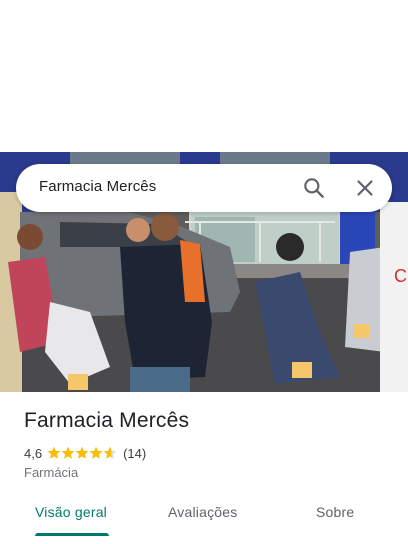  Describe the element at coordinates (107, 420) in the screenshot. I see `place-title: Farmacia Mercês` at that location.